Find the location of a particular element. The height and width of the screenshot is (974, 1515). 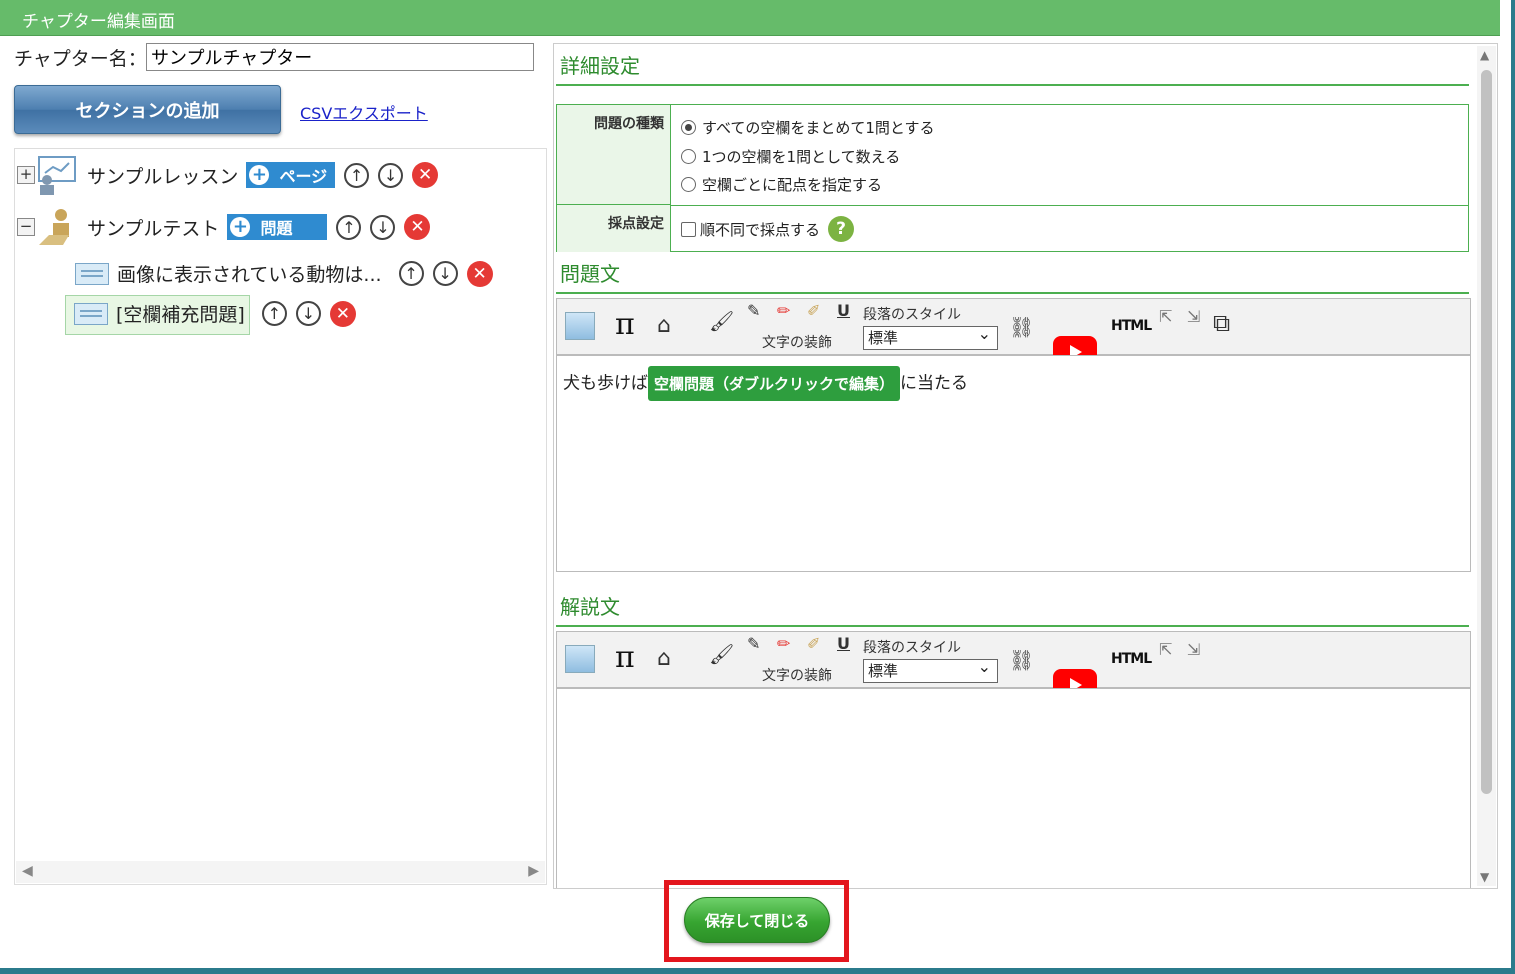

window-title: チャプター編集画面 is located at coordinates (98, 22).